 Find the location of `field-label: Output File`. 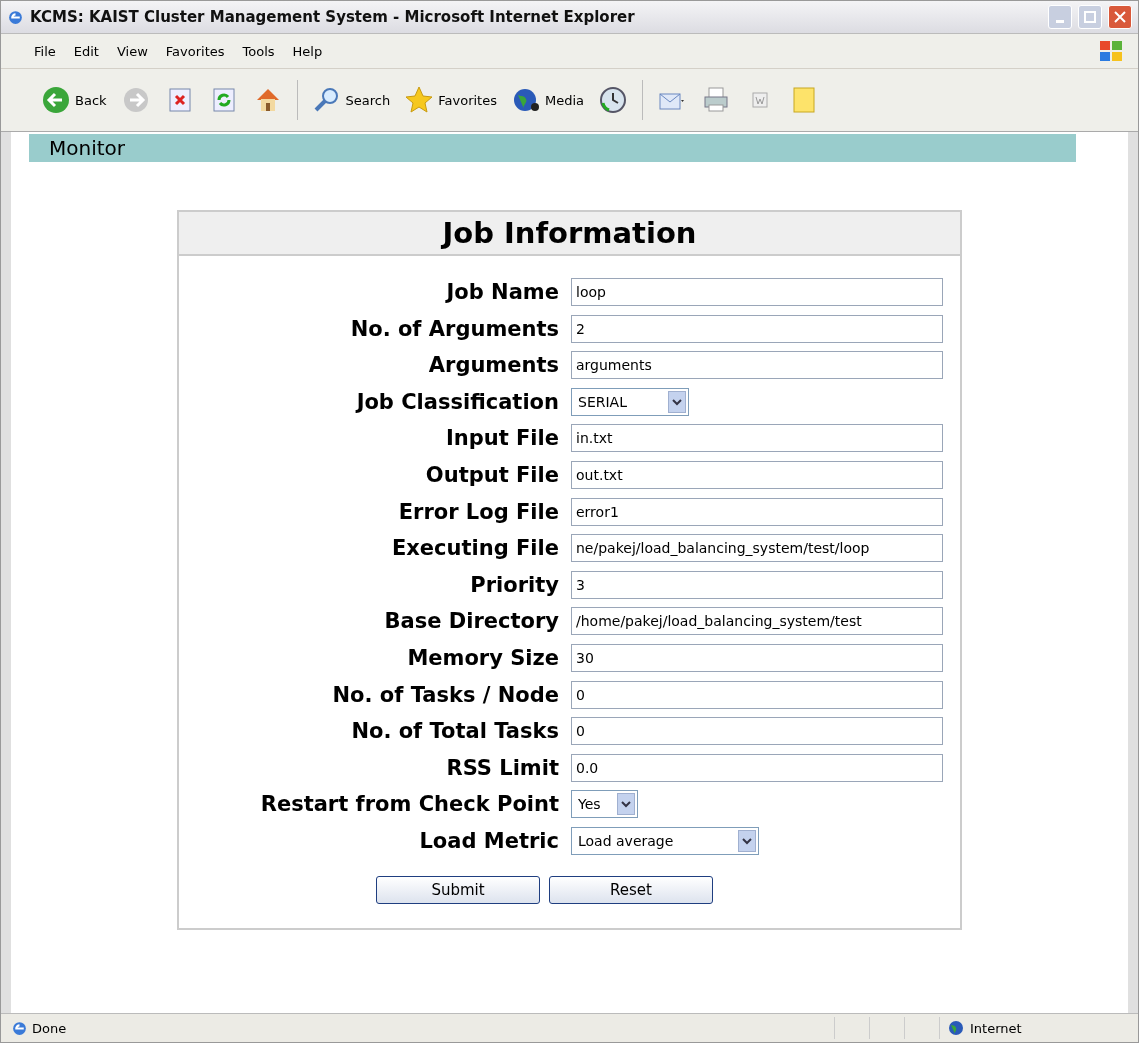

field-label: Output File is located at coordinates (491, 474).